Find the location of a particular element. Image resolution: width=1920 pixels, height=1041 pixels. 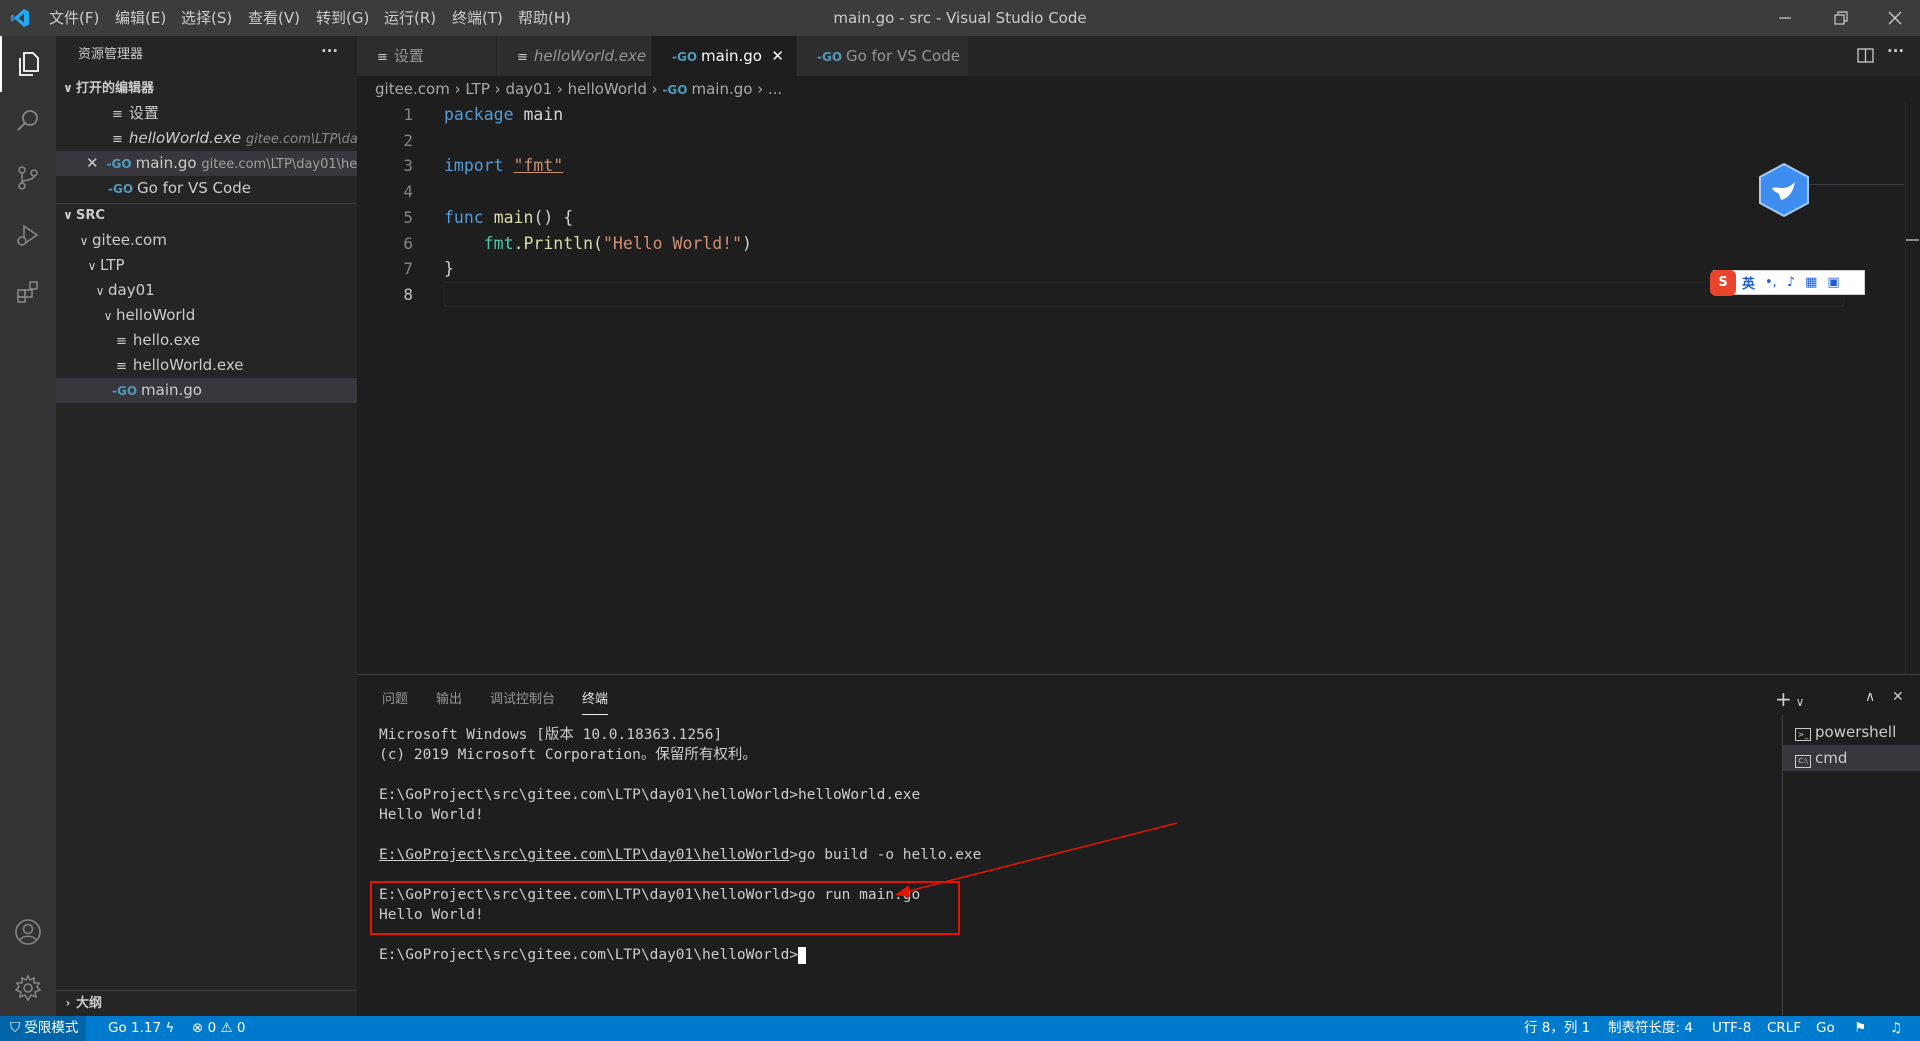

terminal-list: >_ powershell C:\ cmd is located at coordinates (1851, 865).